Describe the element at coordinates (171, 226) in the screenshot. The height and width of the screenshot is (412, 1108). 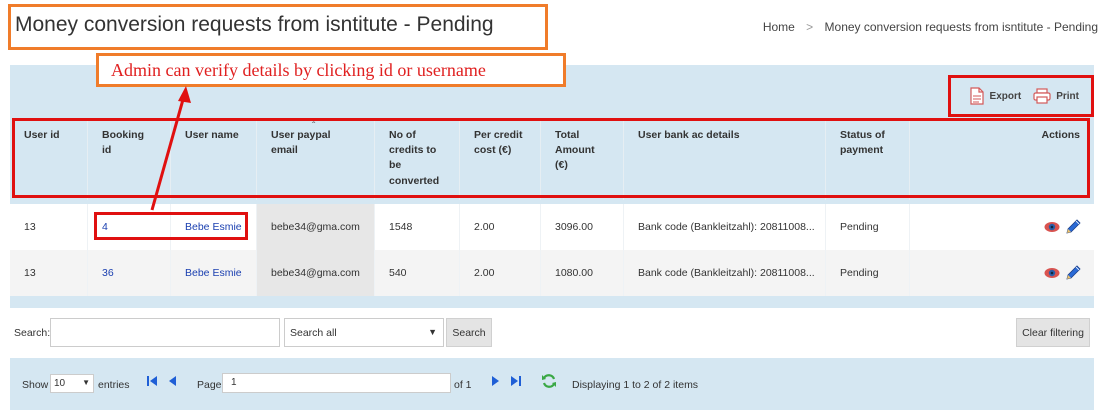
I see `id-username-highlight-box` at that location.